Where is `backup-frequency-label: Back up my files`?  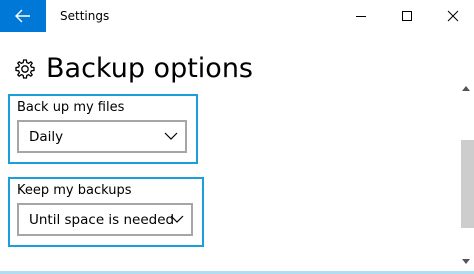
backup-frequency-label: Back up my files is located at coordinates (71, 107).